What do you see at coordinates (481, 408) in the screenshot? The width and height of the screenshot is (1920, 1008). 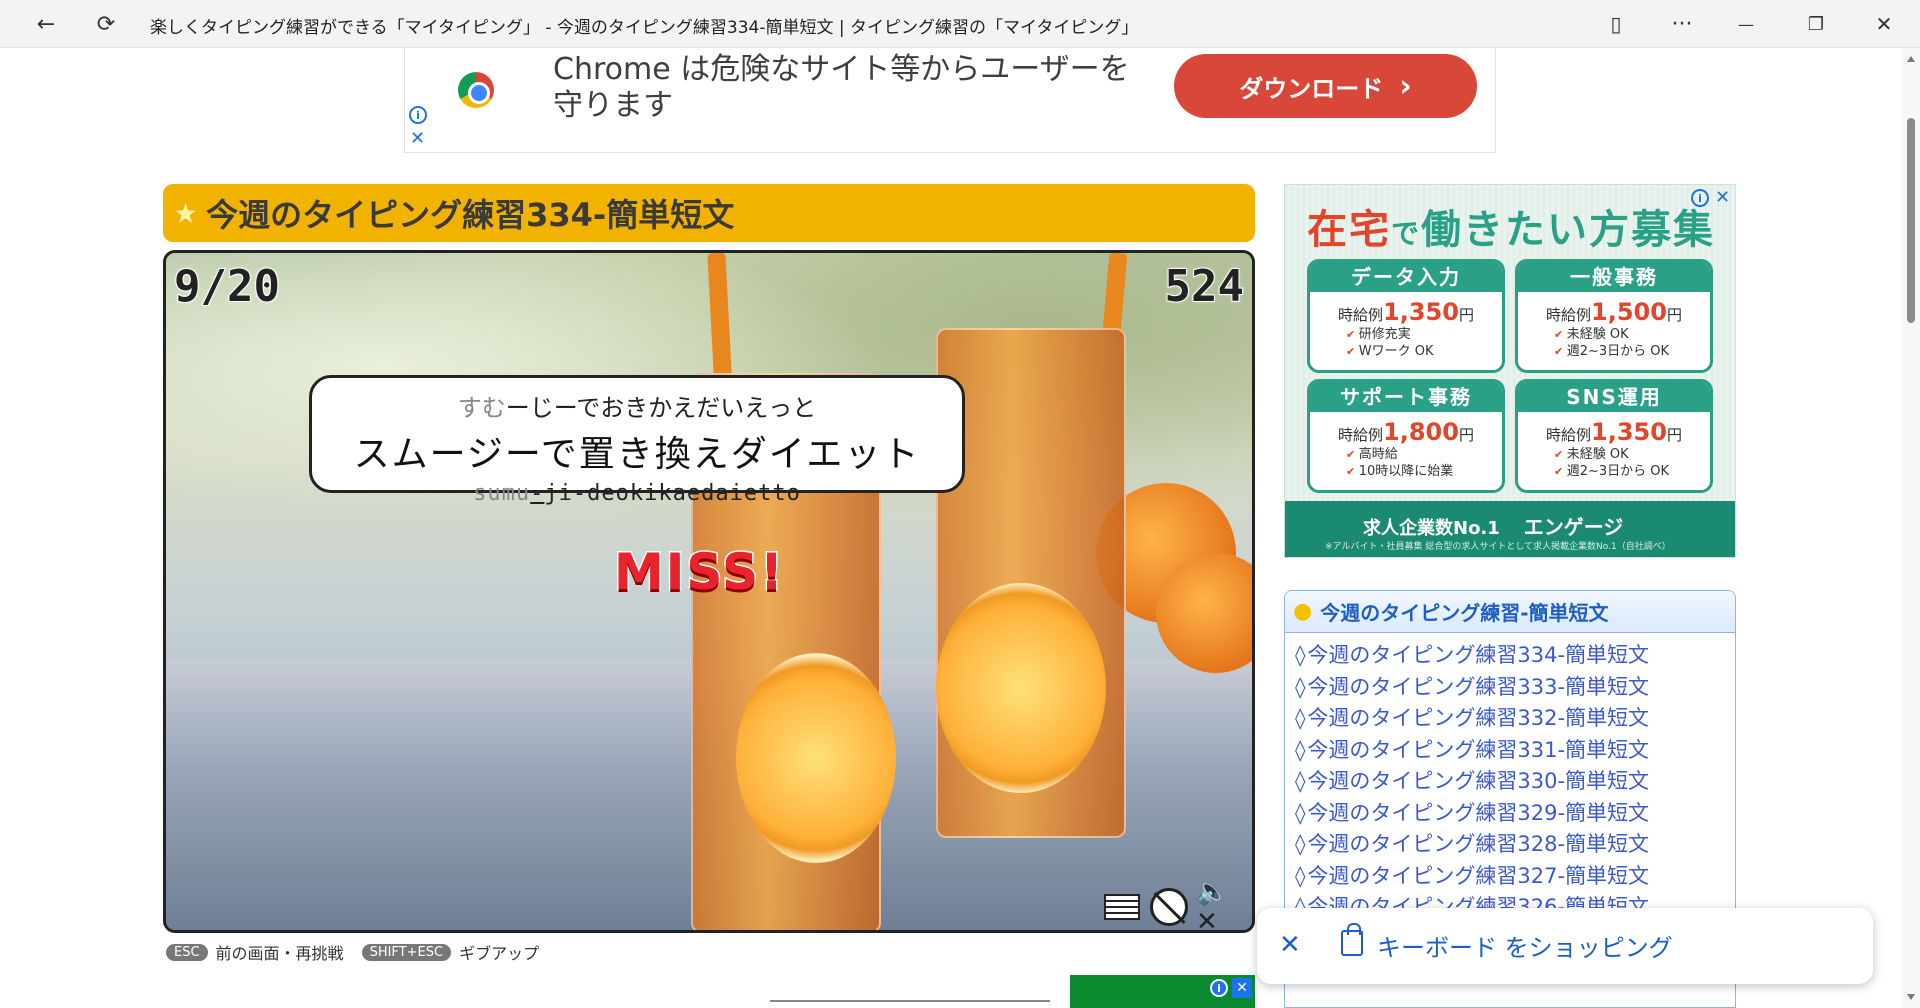 I see `kana-typed: すむ` at bounding box center [481, 408].